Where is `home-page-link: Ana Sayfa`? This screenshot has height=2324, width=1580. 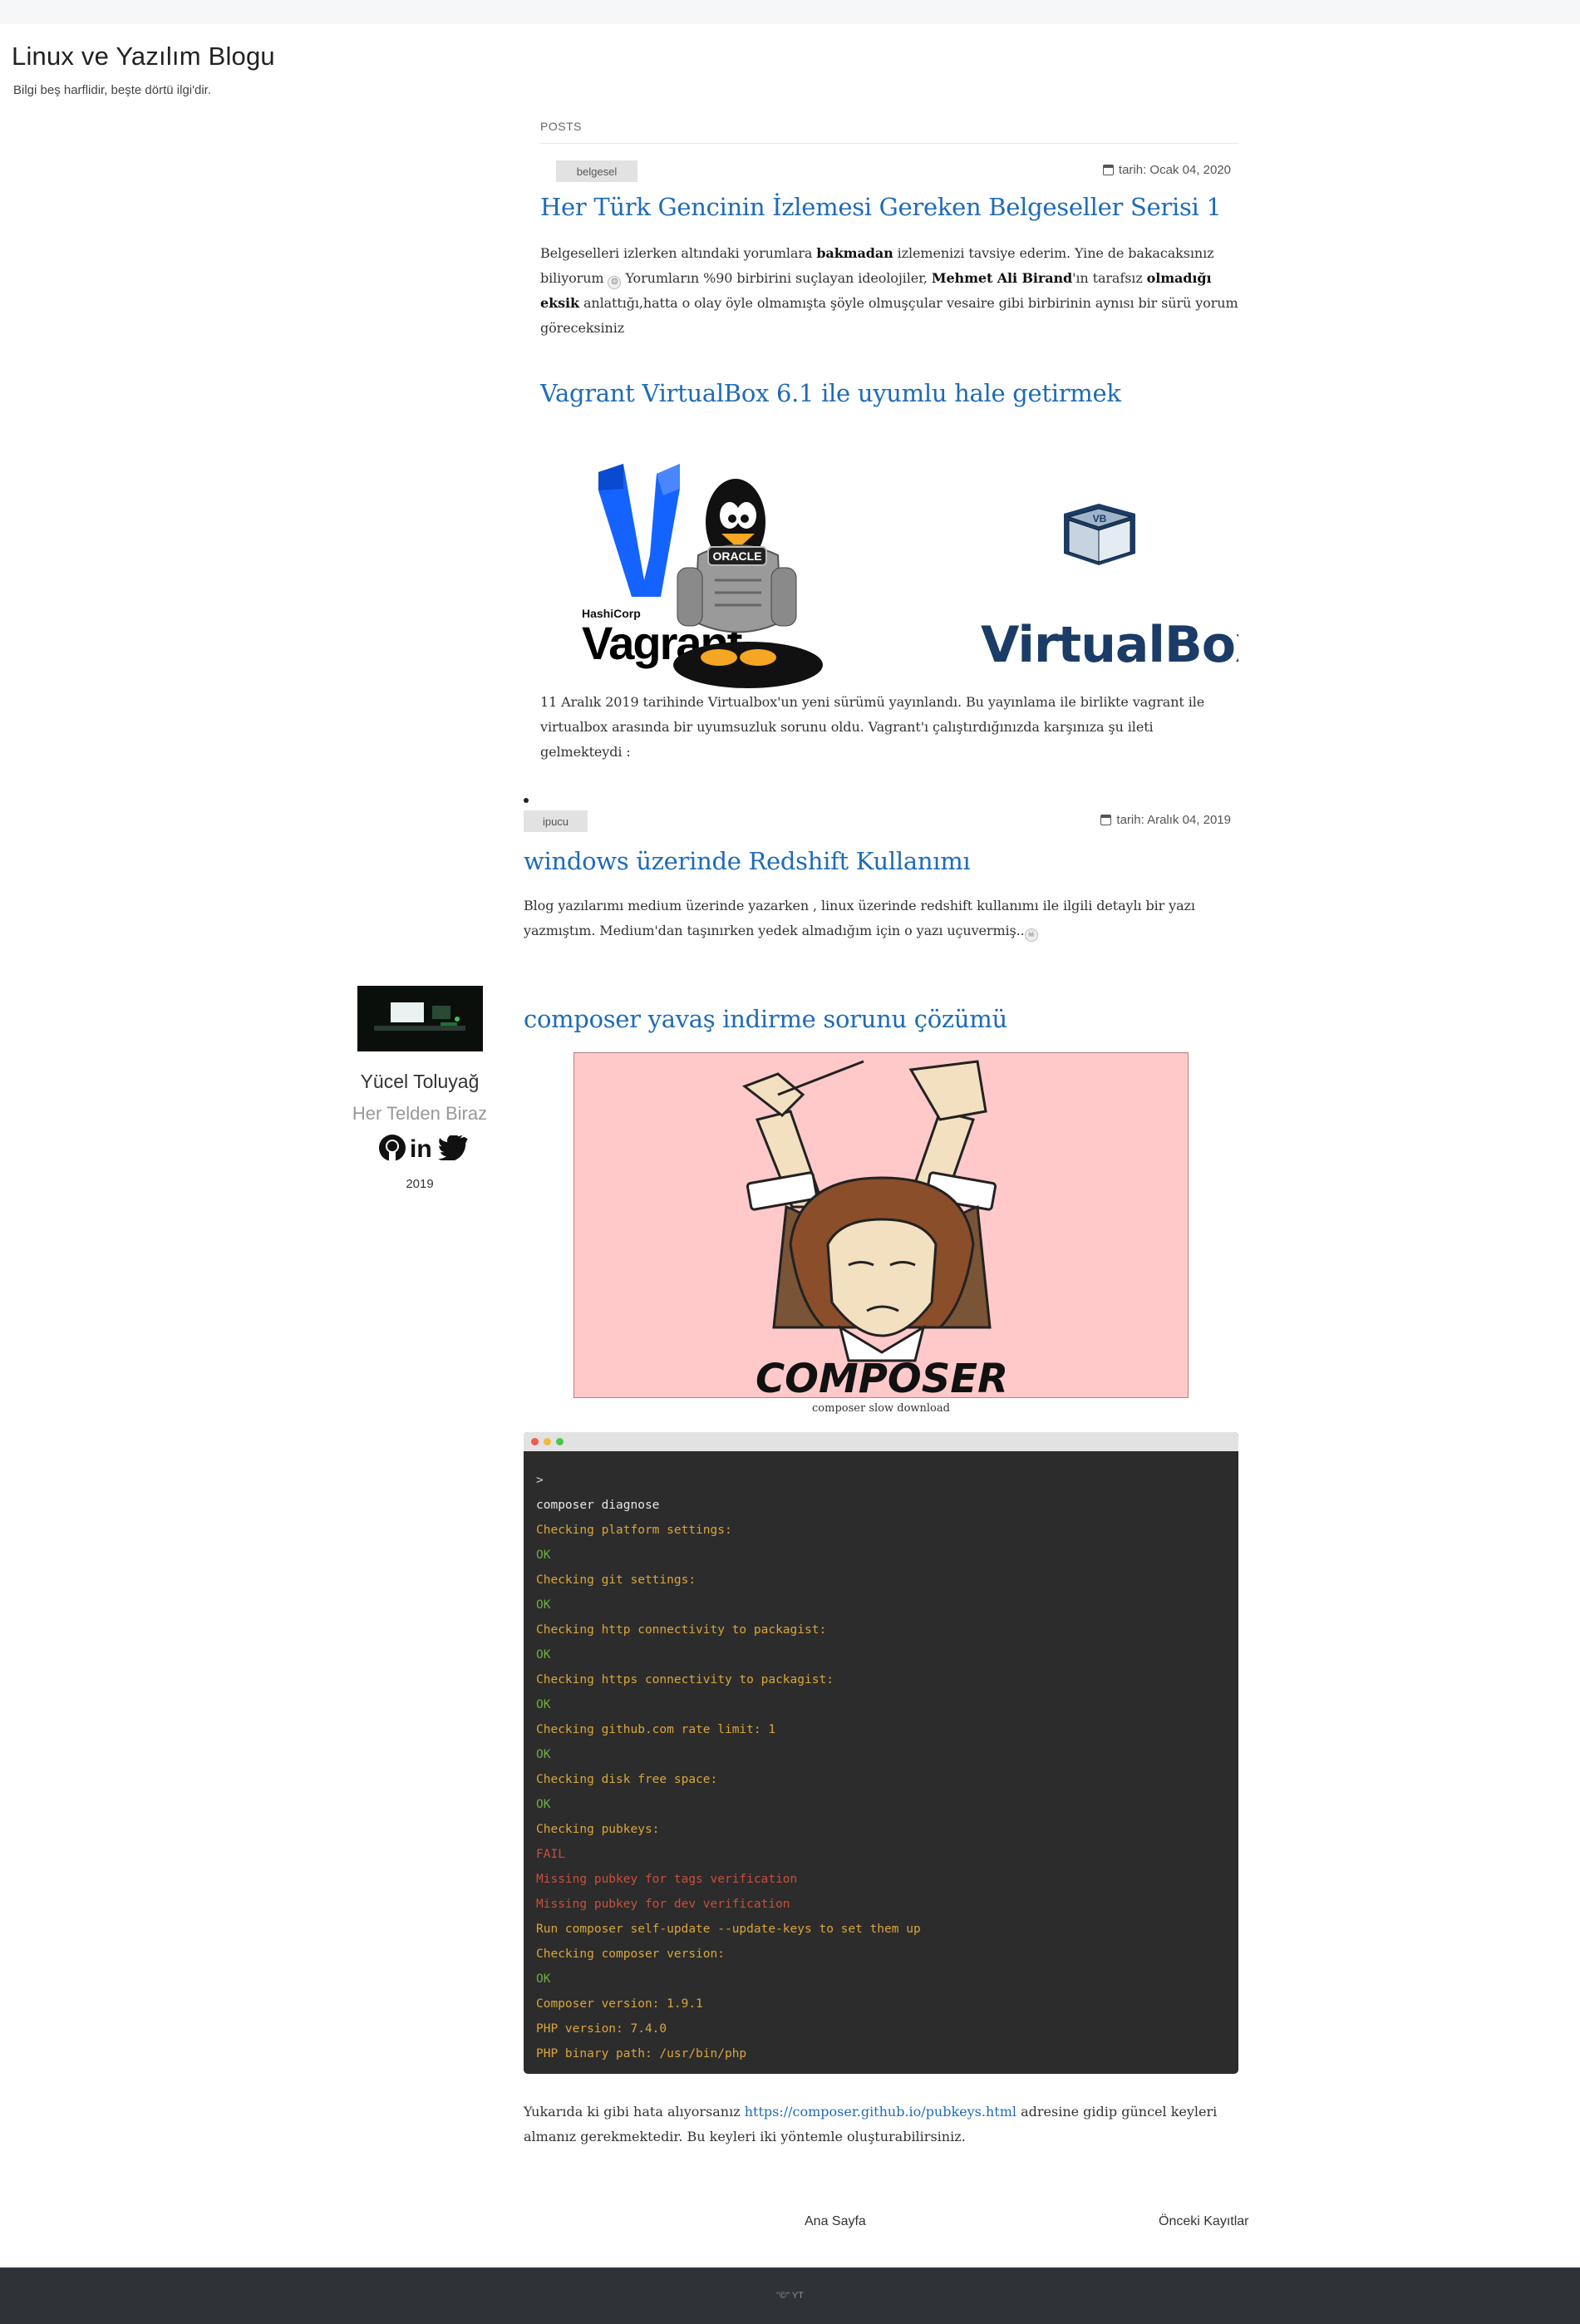
home-page-link: Ana Sayfa is located at coordinates (835, 2221).